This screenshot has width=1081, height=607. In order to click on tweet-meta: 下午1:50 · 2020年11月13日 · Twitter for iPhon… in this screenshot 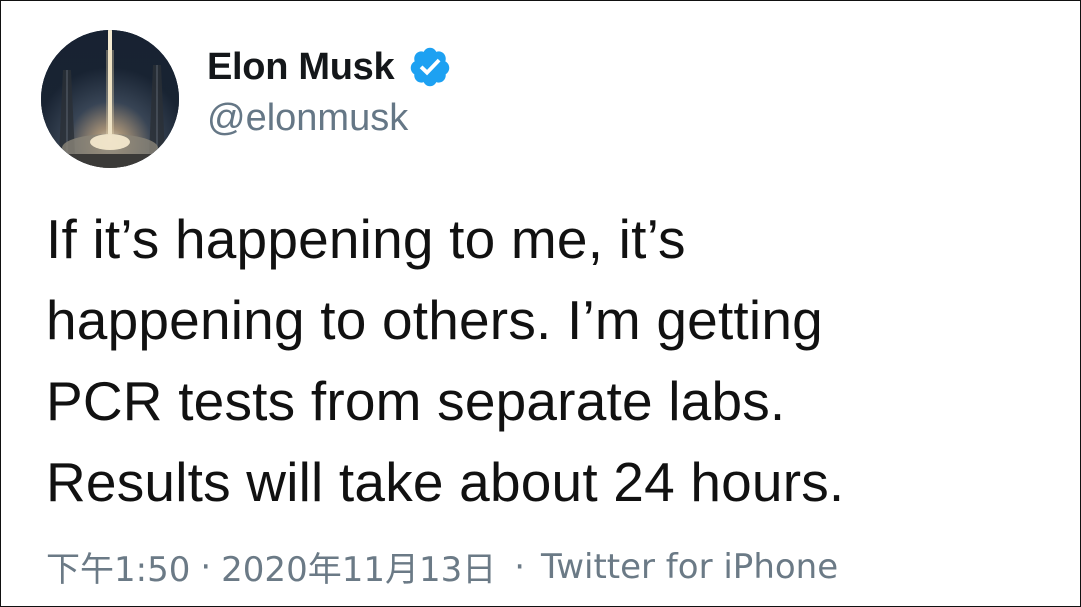, I will do `click(442, 566)`.